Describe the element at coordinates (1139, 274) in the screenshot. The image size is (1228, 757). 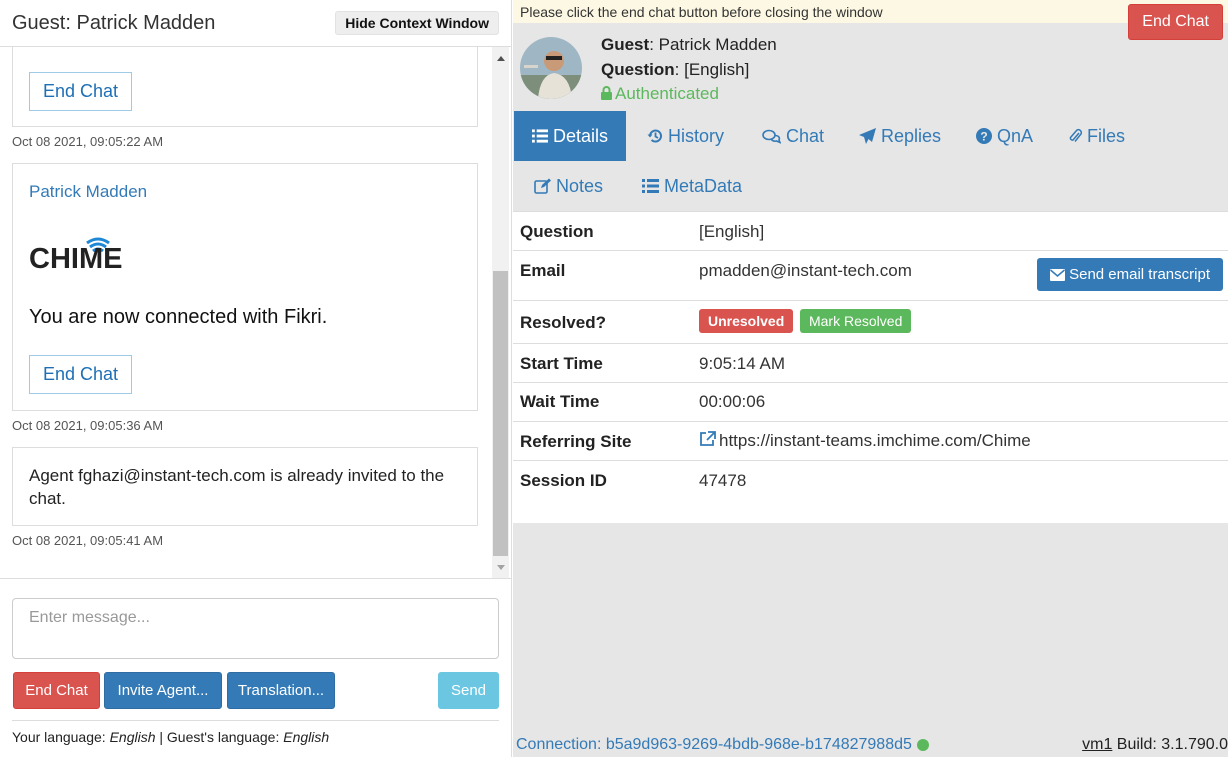
I see `send-transcript-label: Send email transcript` at that location.